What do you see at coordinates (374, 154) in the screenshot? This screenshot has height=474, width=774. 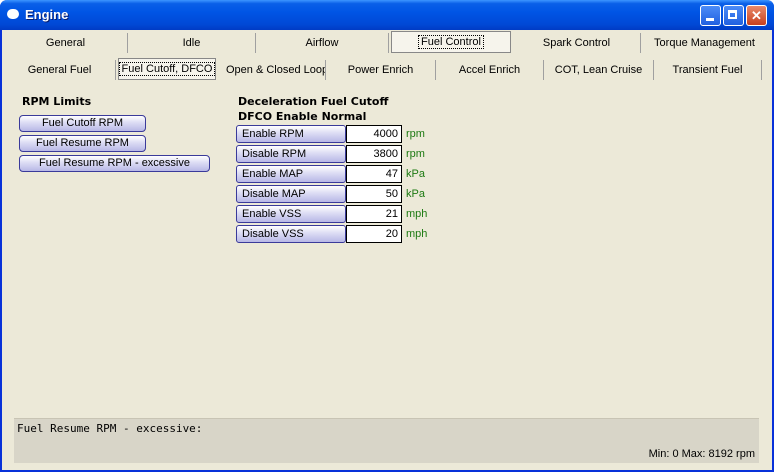 I see `disable-rpm-field: 3800` at bounding box center [374, 154].